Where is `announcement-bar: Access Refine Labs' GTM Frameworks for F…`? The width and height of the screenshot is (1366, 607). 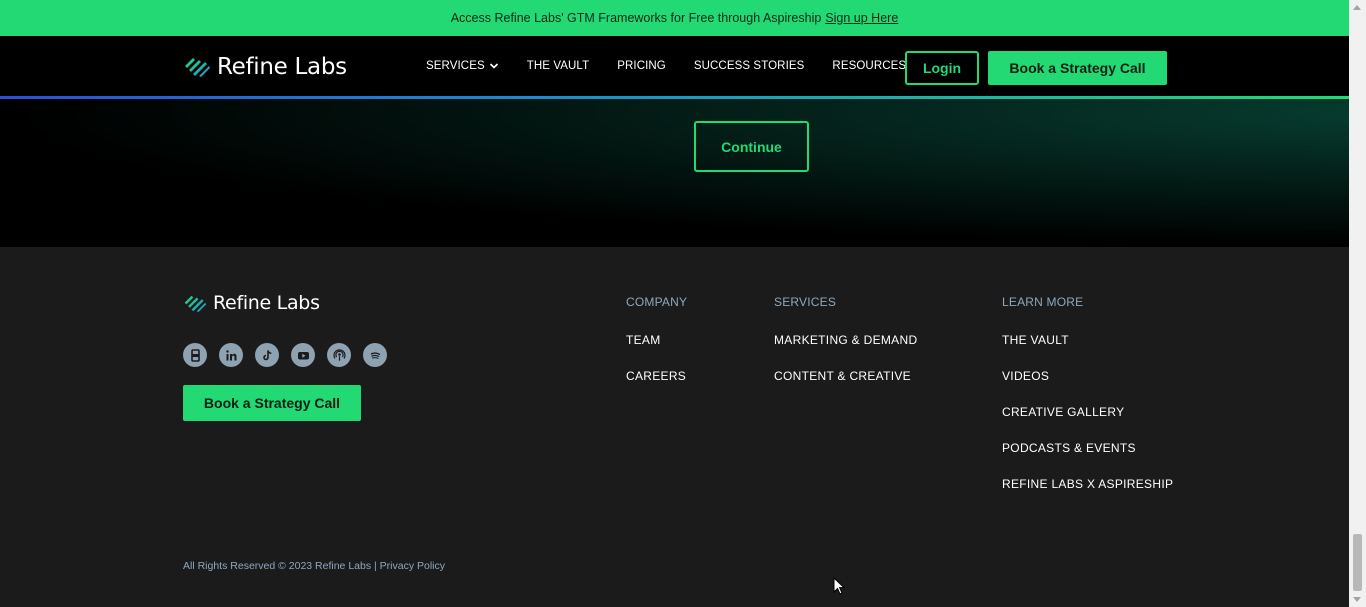 announcement-bar: Access Refine Labs' GTM Frameworks for F… is located at coordinates (674, 18).